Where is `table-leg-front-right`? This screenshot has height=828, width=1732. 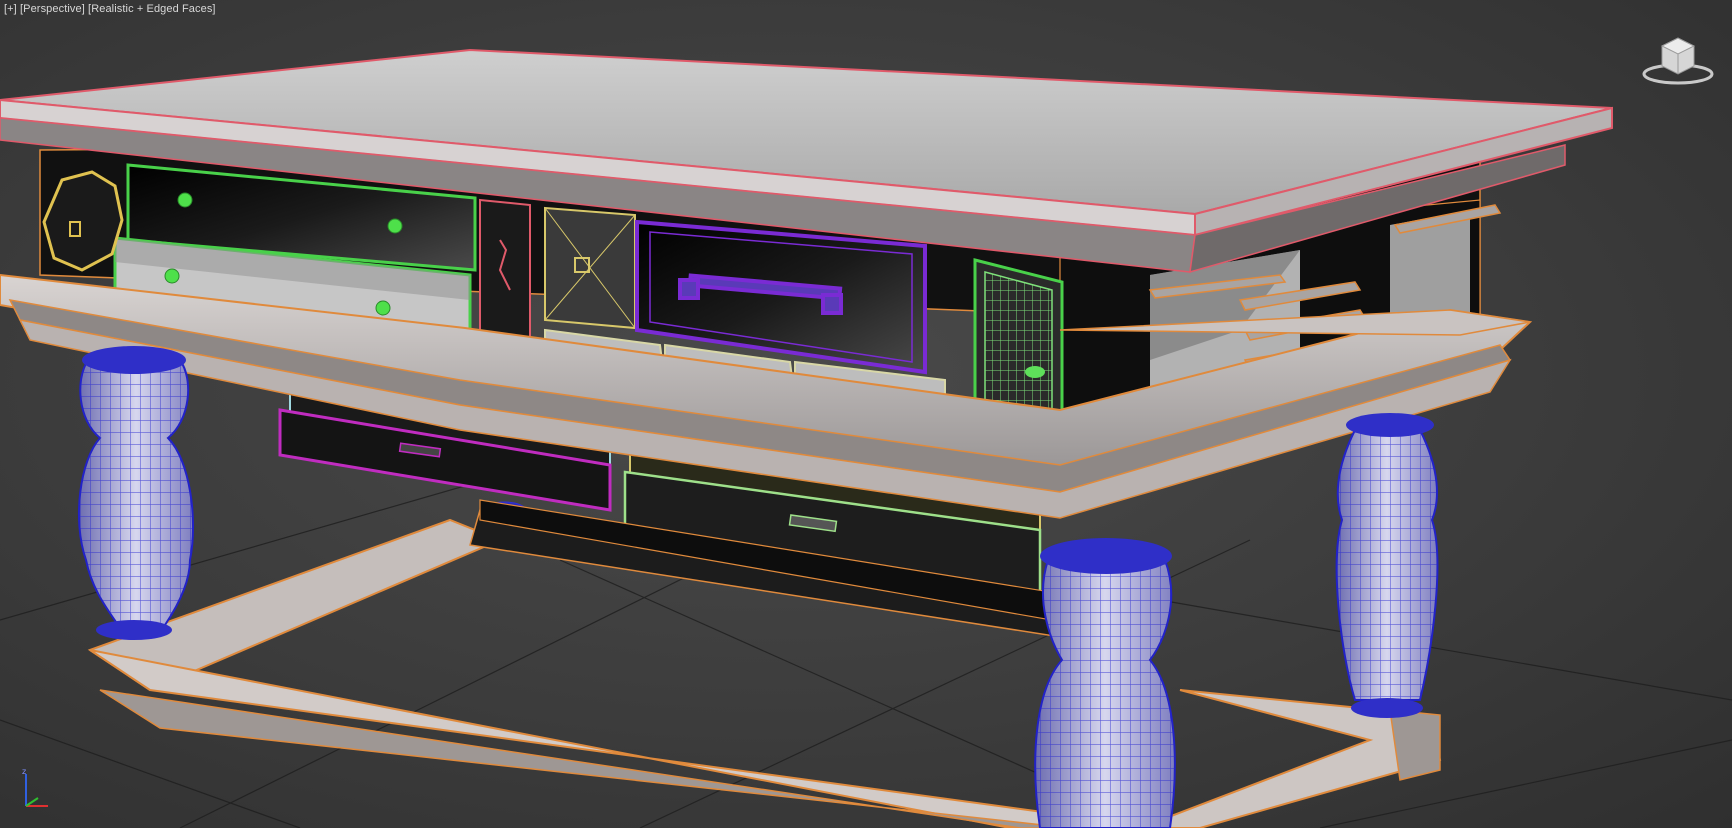 table-leg-front-right is located at coordinates (1105, 683).